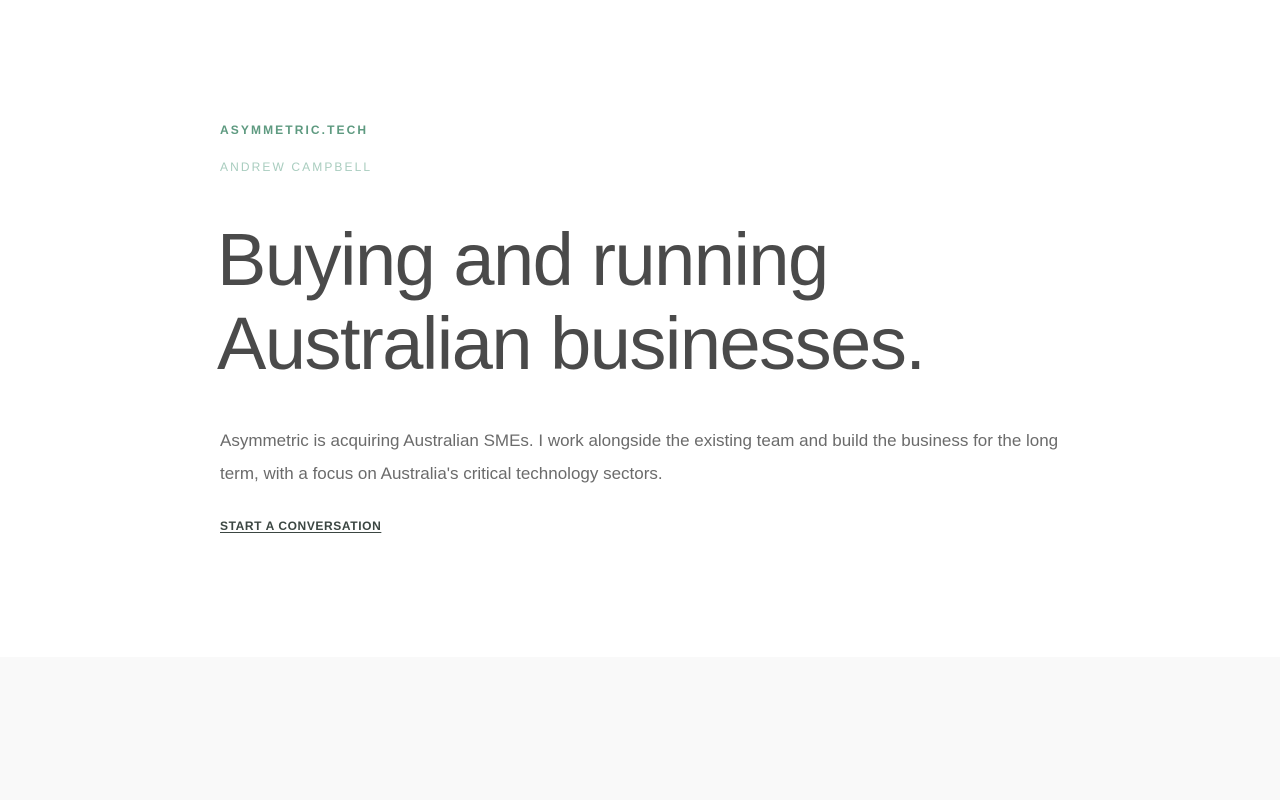 The image size is (1280, 800). I want to click on author-name: ANDREW CAMPBELL, so click(296, 167).